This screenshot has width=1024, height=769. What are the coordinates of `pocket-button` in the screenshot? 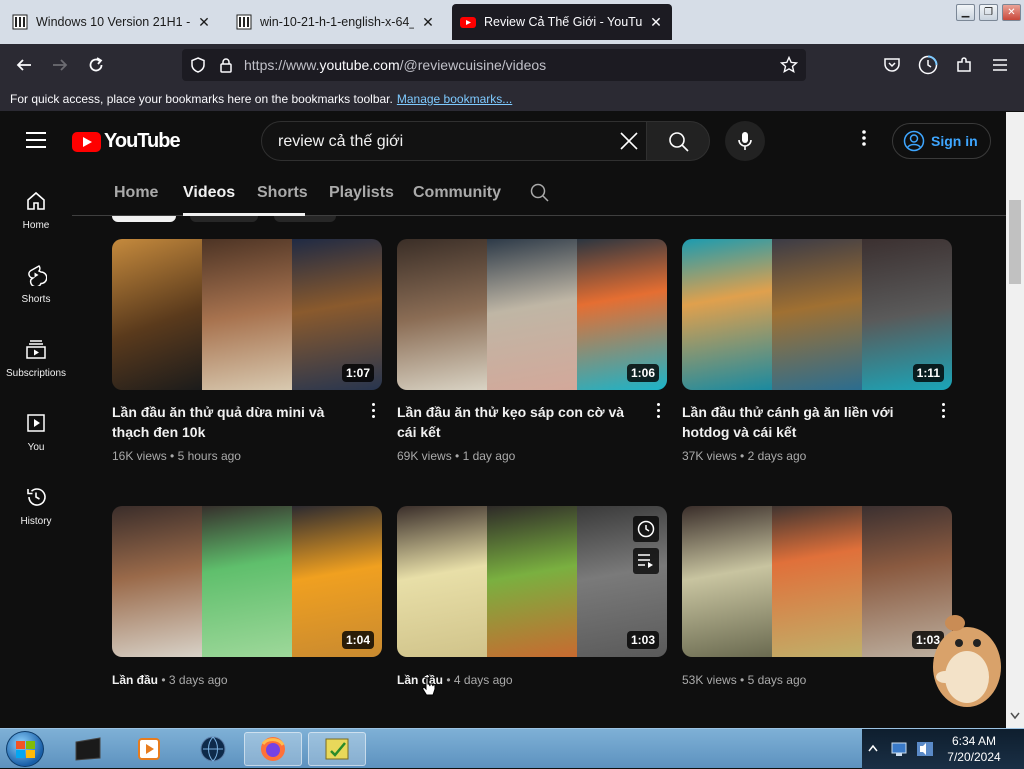 It's located at (892, 65).